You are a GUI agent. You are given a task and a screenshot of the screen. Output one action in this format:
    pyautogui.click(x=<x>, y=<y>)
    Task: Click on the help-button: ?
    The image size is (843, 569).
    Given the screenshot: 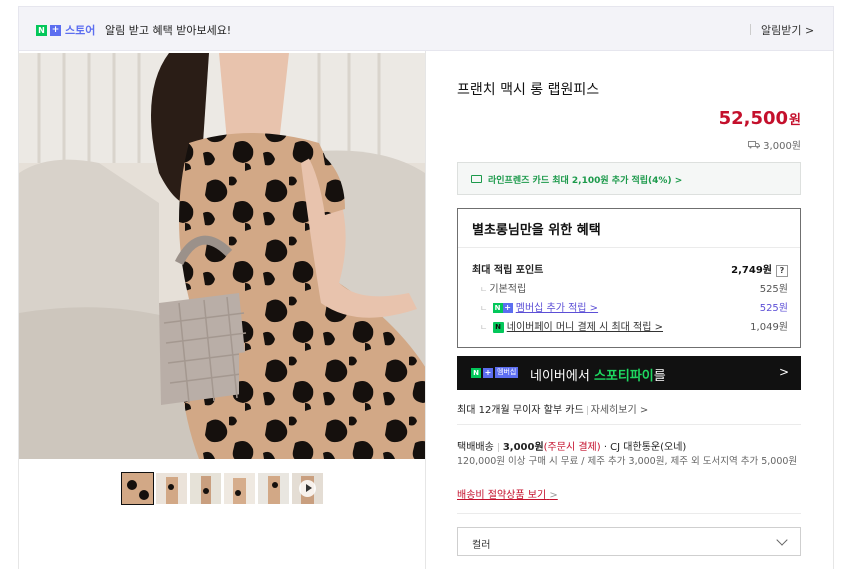 What is the action you would take?
    pyautogui.click(x=782, y=271)
    